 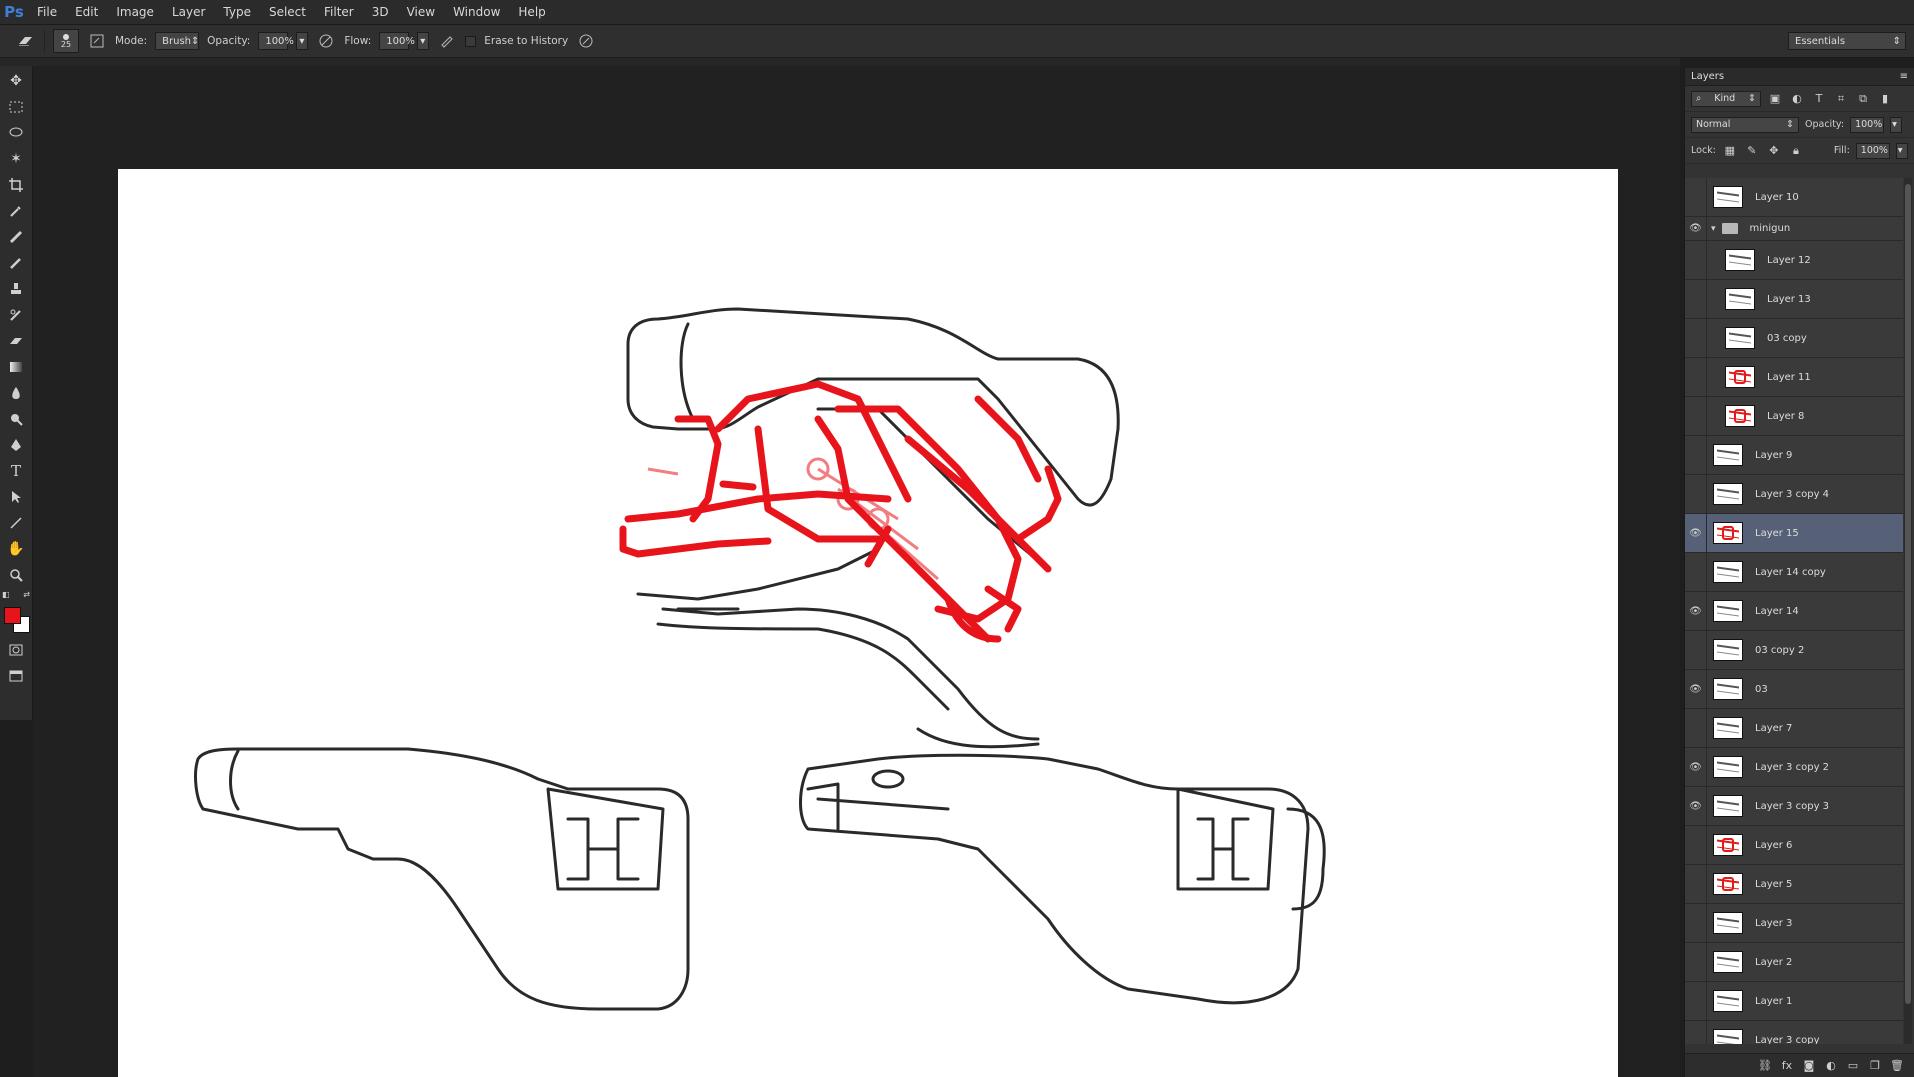 What do you see at coordinates (1794, 884) in the screenshot?
I see `layer-row: Layer 5` at bounding box center [1794, 884].